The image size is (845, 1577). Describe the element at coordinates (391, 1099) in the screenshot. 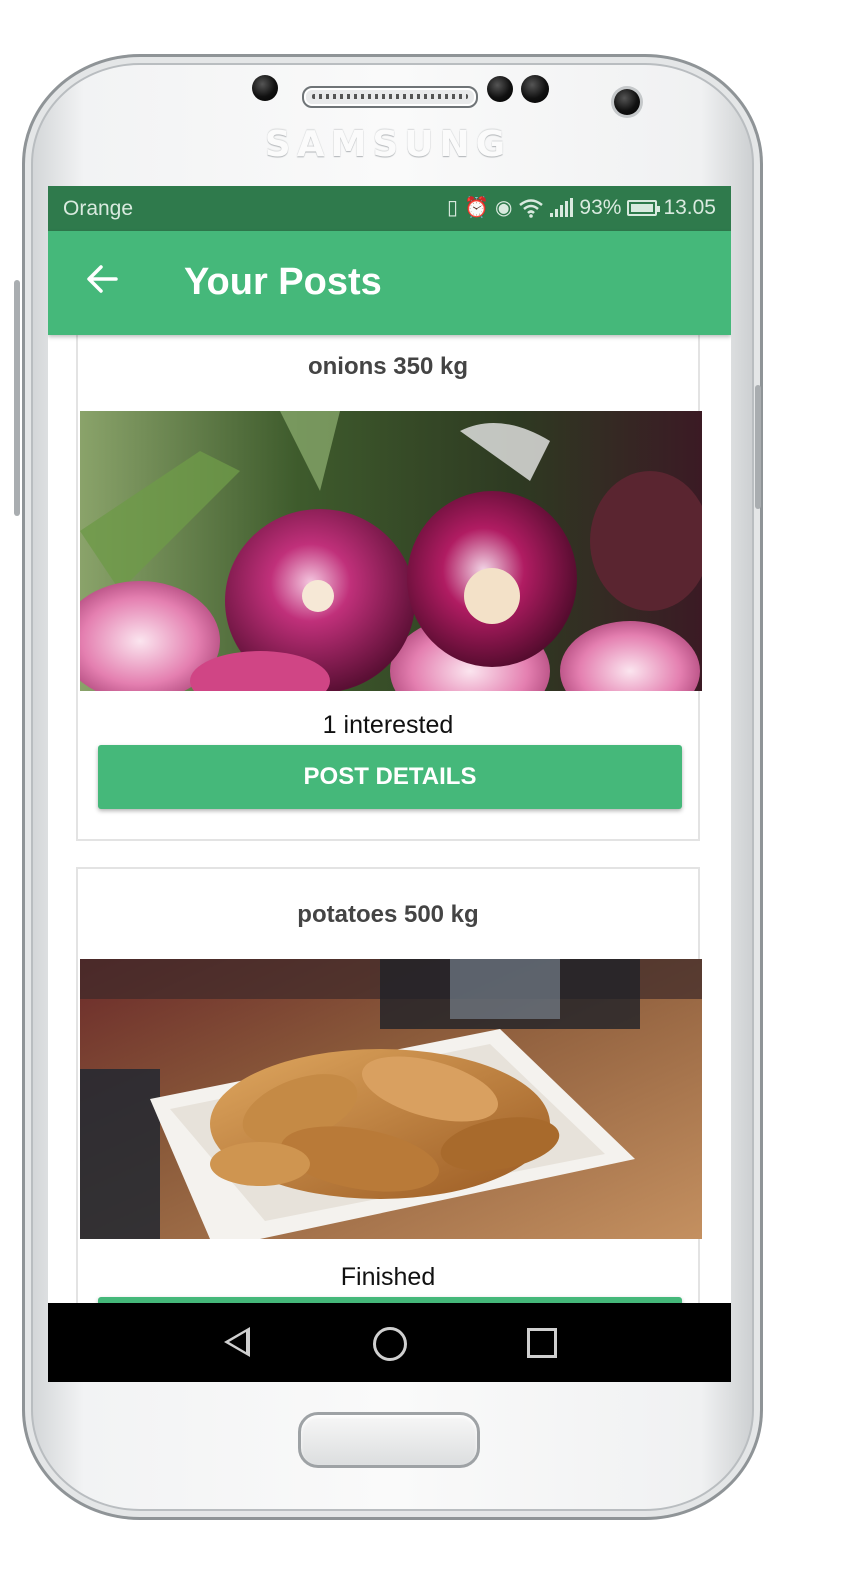

I see `post-image-potatoes` at that location.